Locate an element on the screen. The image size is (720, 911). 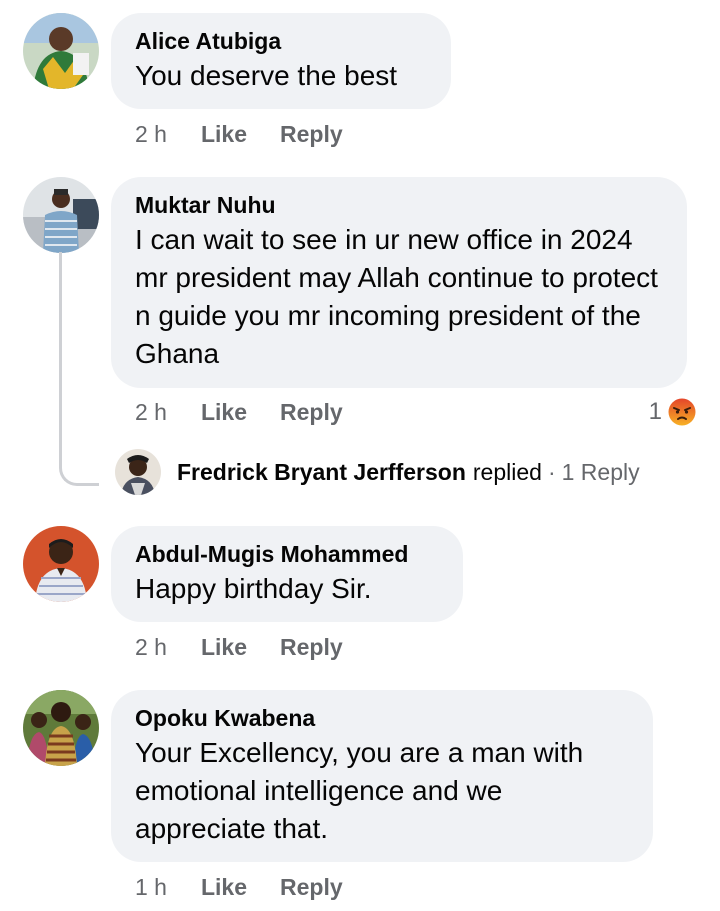
comment-text: You deserve the best is located at coordinates (266, 75).